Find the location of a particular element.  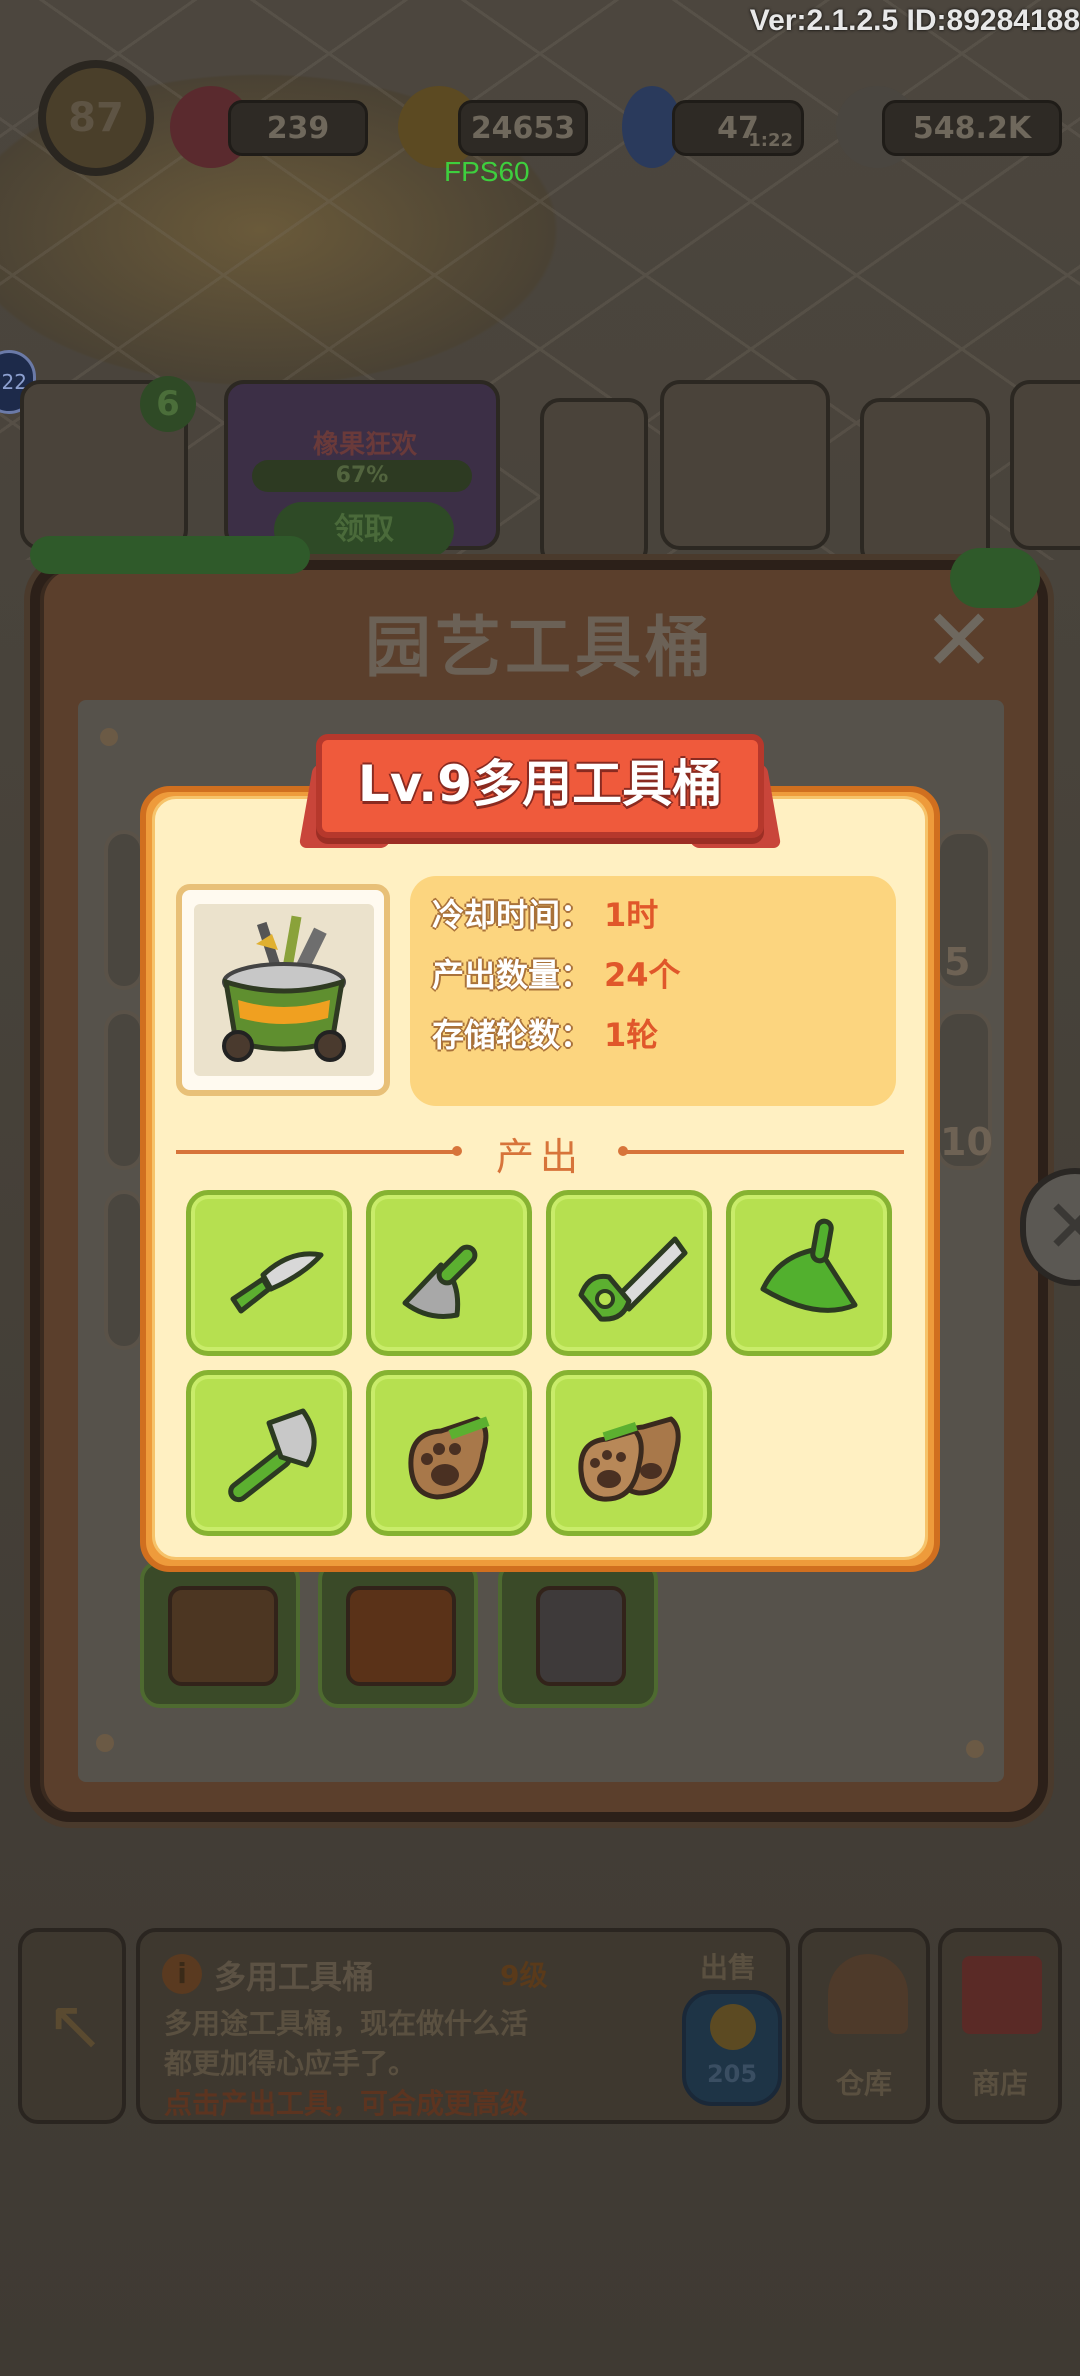

warehouse-button: 仓库 is located at coordinates (864, 2026).